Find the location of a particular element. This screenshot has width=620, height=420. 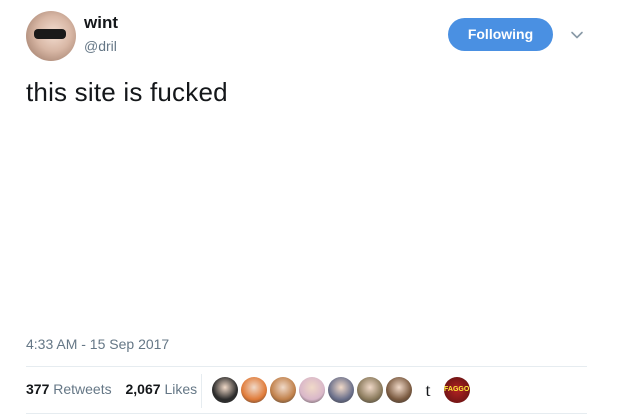

likes-count: 2,067 is located at coordinates (143, 389).